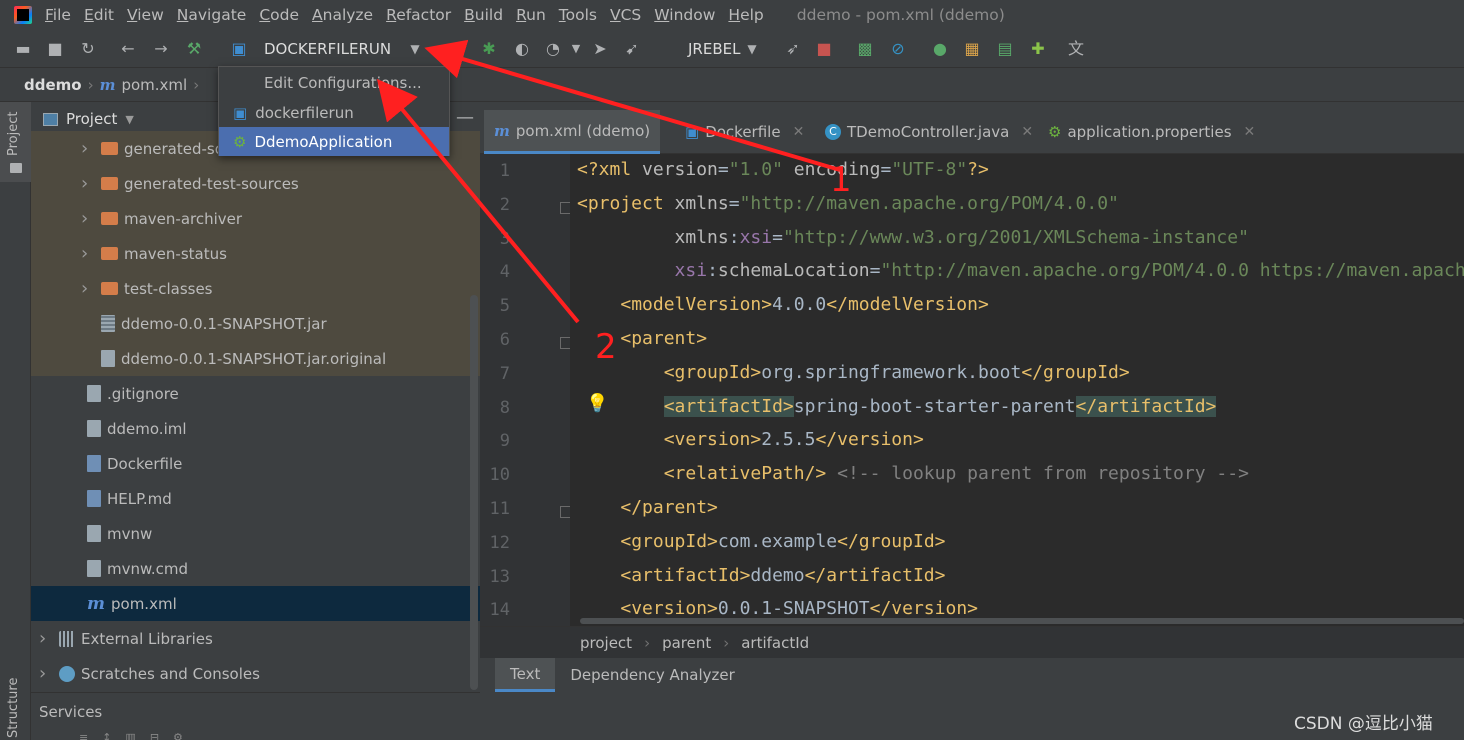  Describe the element at coordinates (55, 49) in the screenshot. I see `save-icon: ■` at that location.